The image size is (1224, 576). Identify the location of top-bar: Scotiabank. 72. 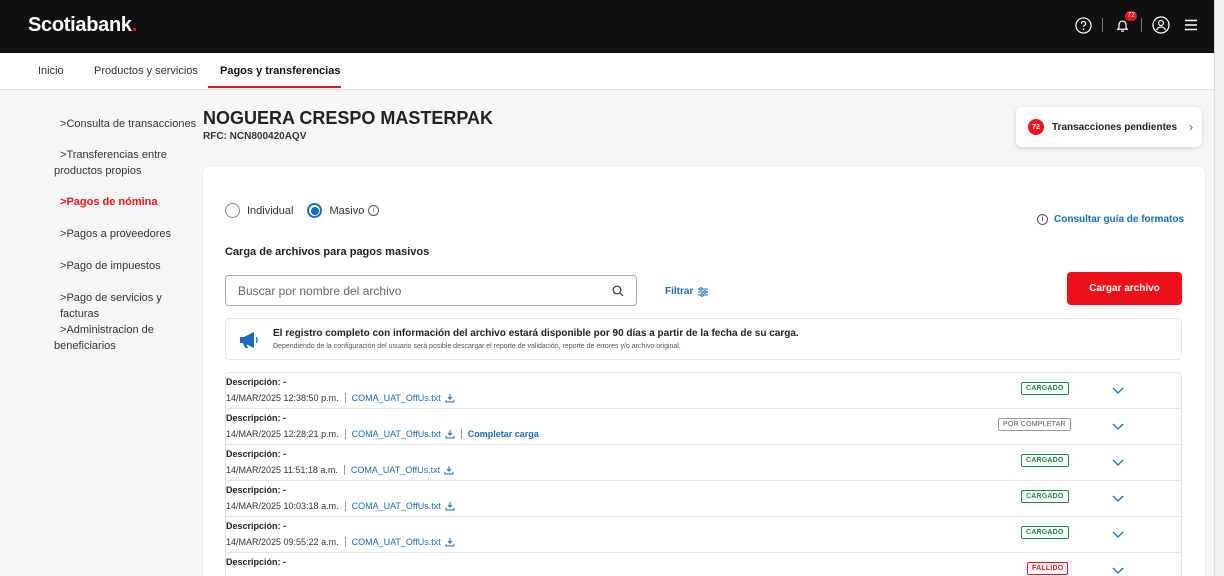
(607, 26).